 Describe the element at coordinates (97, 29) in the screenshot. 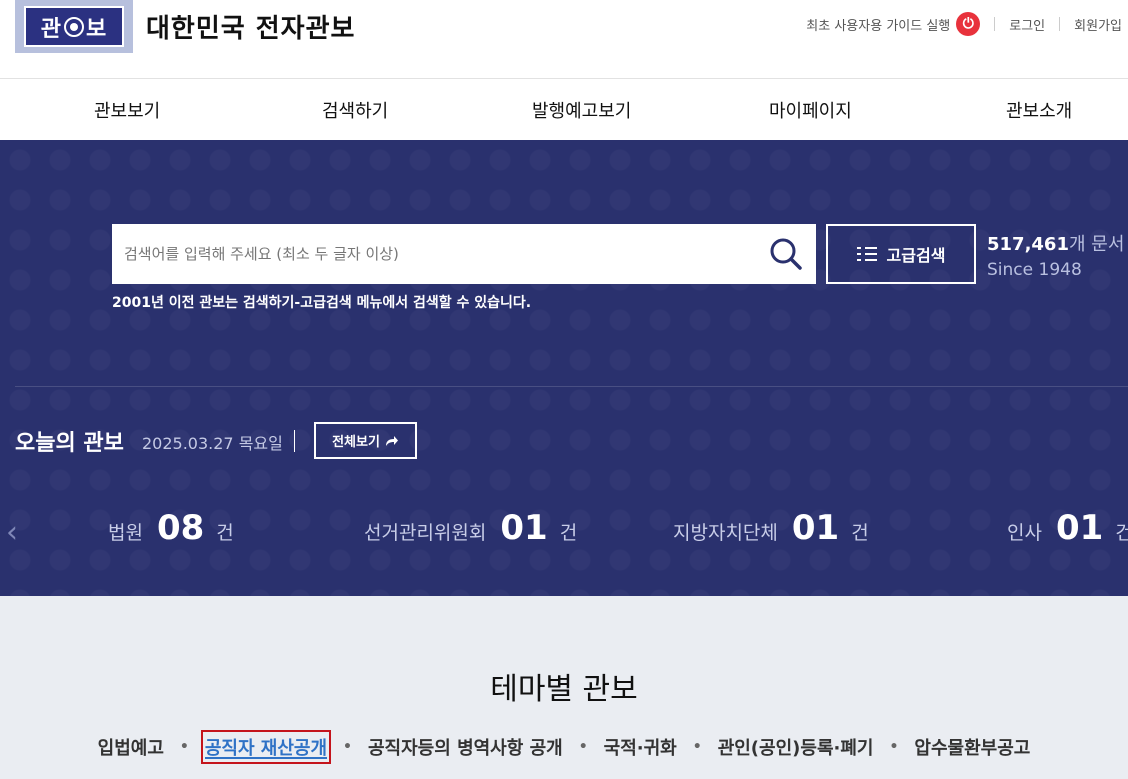

I see `logo-text-right: 보` at that location.